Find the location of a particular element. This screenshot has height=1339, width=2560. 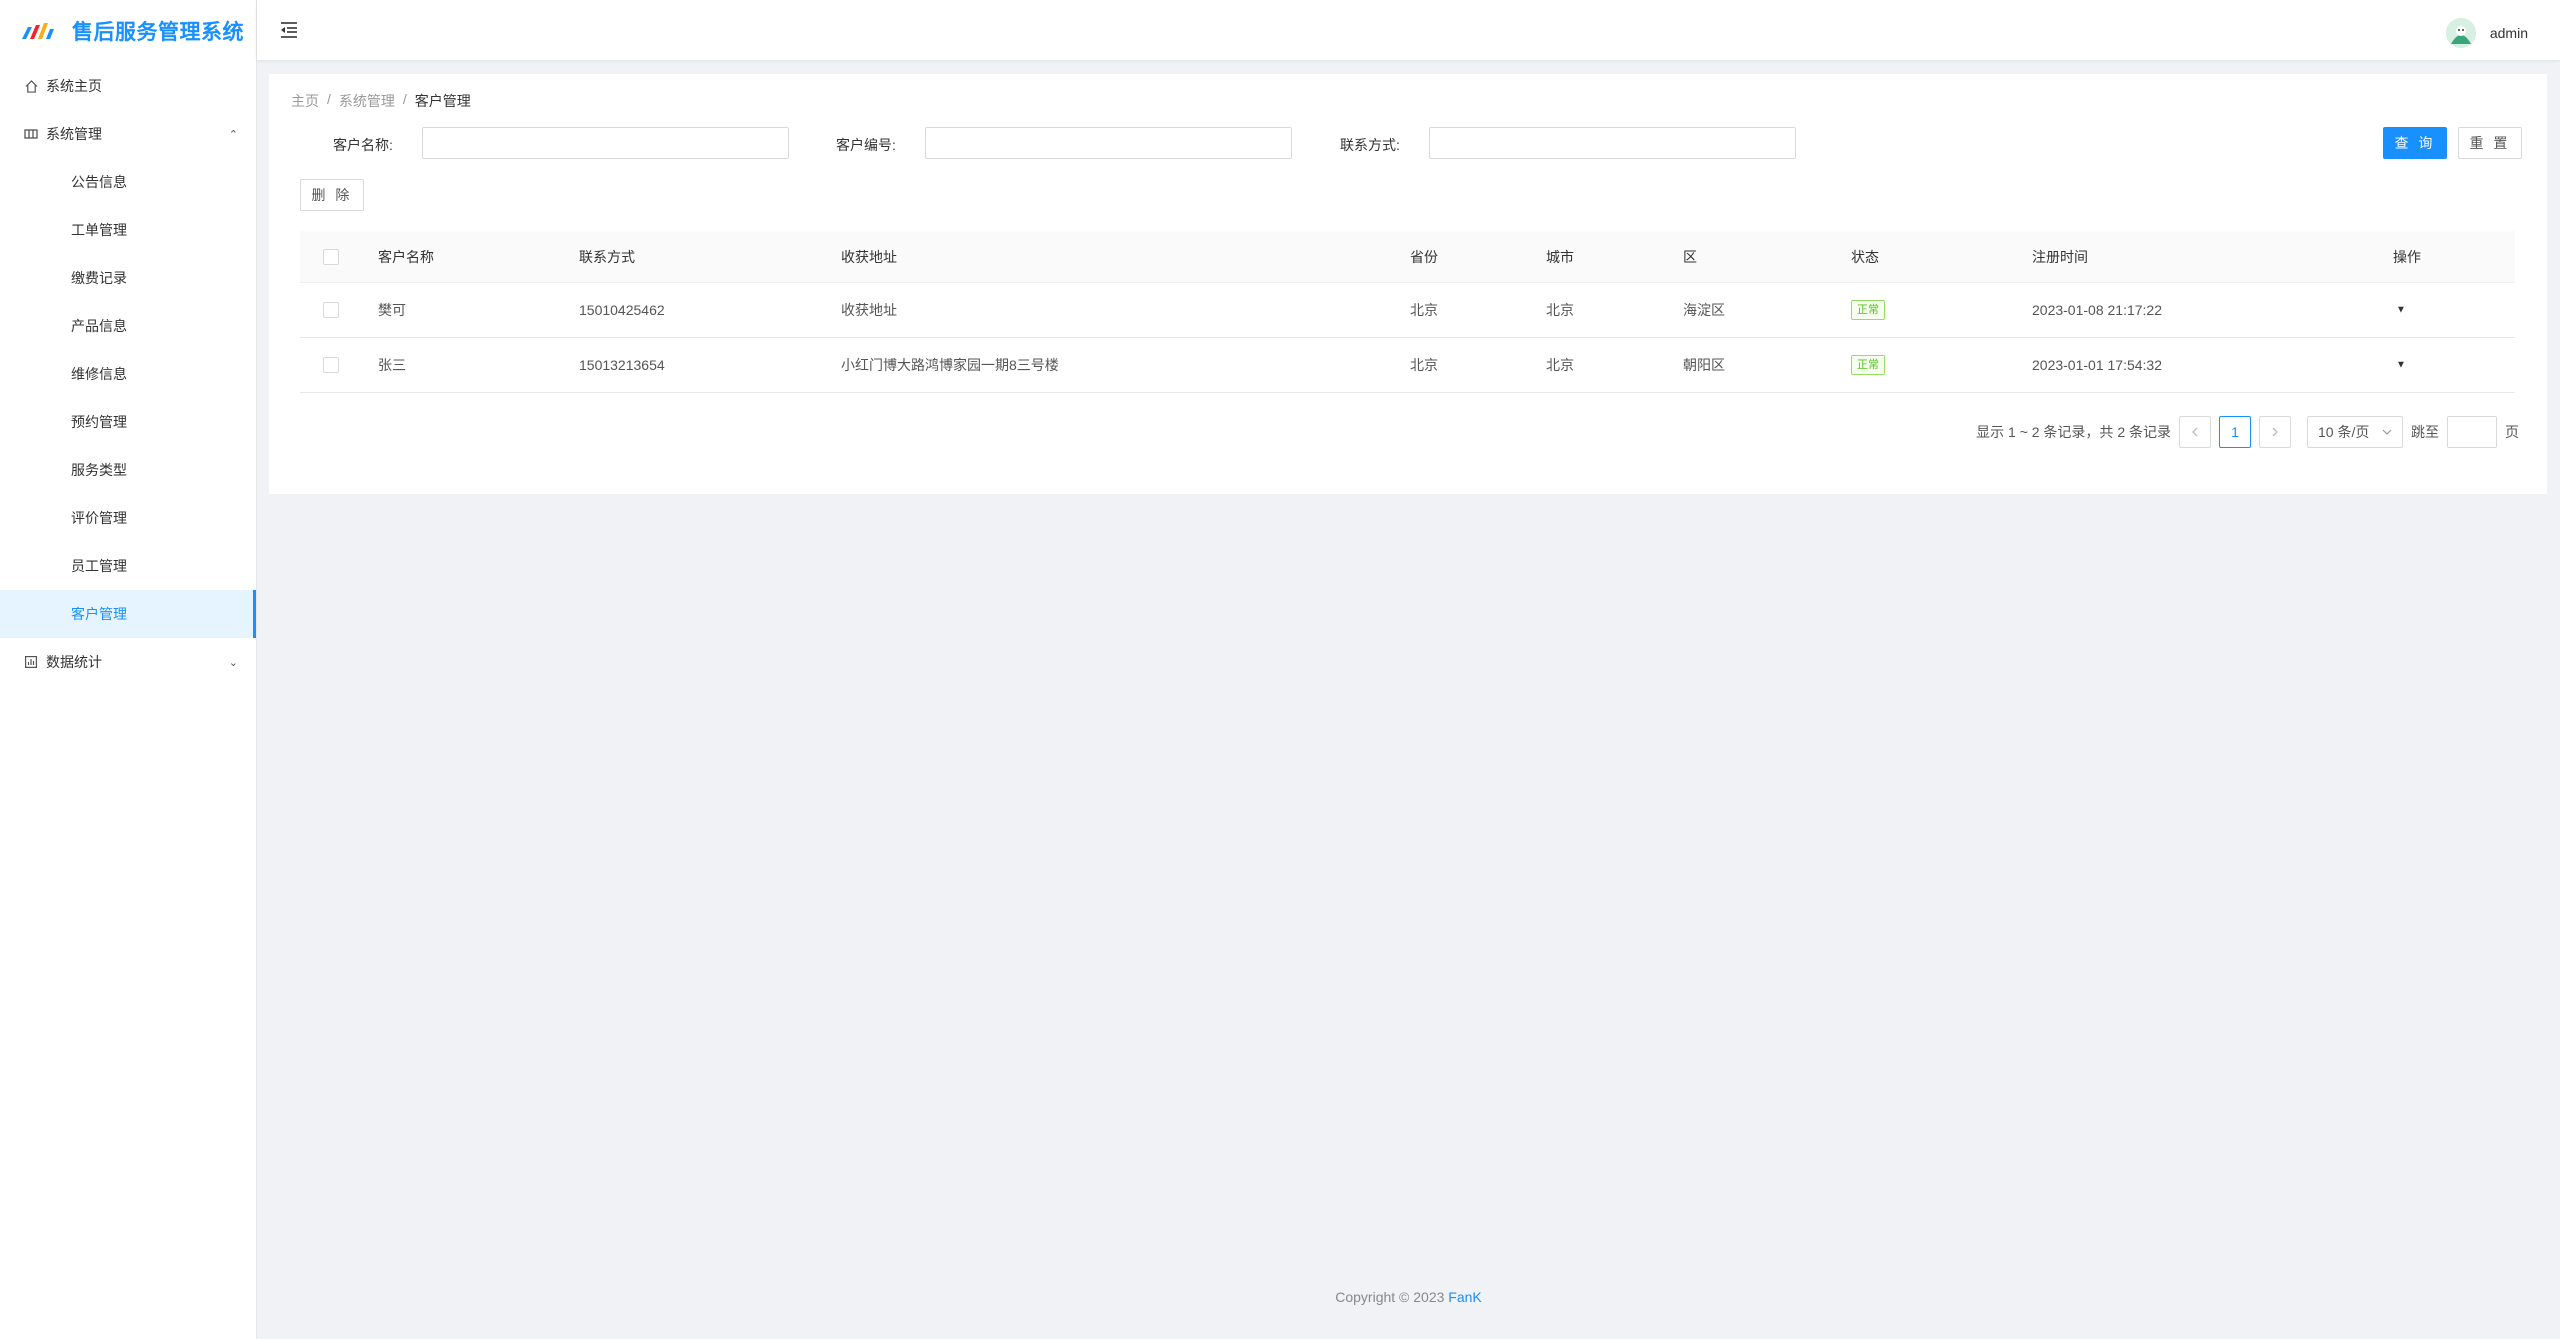

footer: Copyright © 2023 FanK is located at coordinates (1408, 1297).